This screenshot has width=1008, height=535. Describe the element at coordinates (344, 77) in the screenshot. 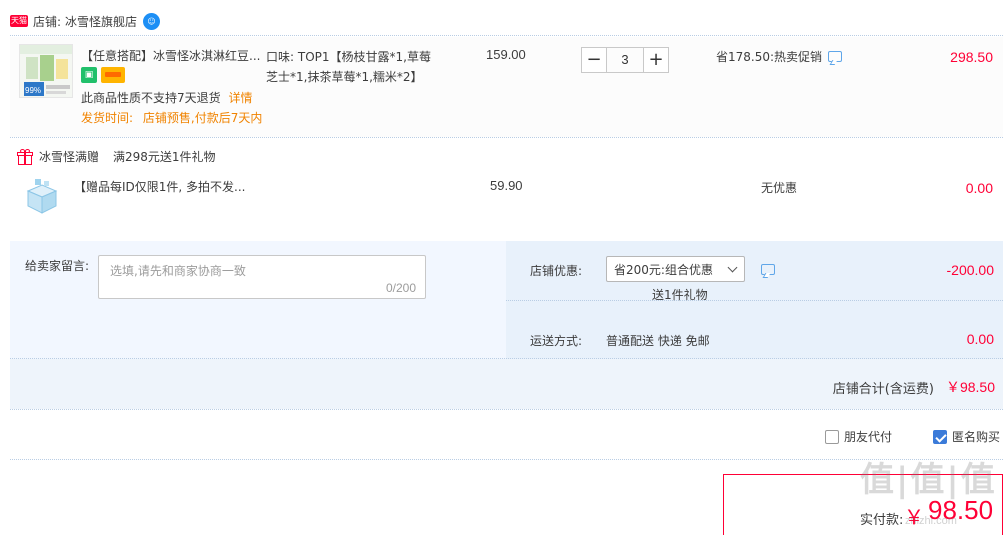

I see `sku-line-2: 芝士*1,抹茶草莓*1,糯米*2】` at that location.